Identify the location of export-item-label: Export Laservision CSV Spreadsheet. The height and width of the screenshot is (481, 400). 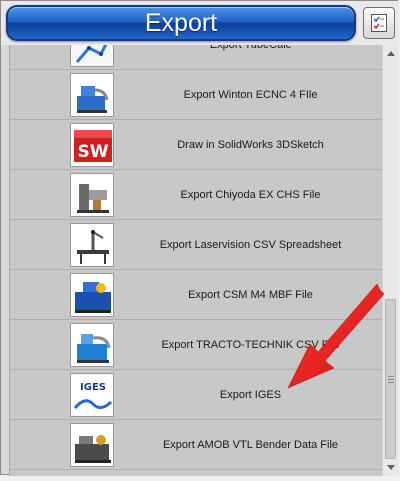
(250, 245).